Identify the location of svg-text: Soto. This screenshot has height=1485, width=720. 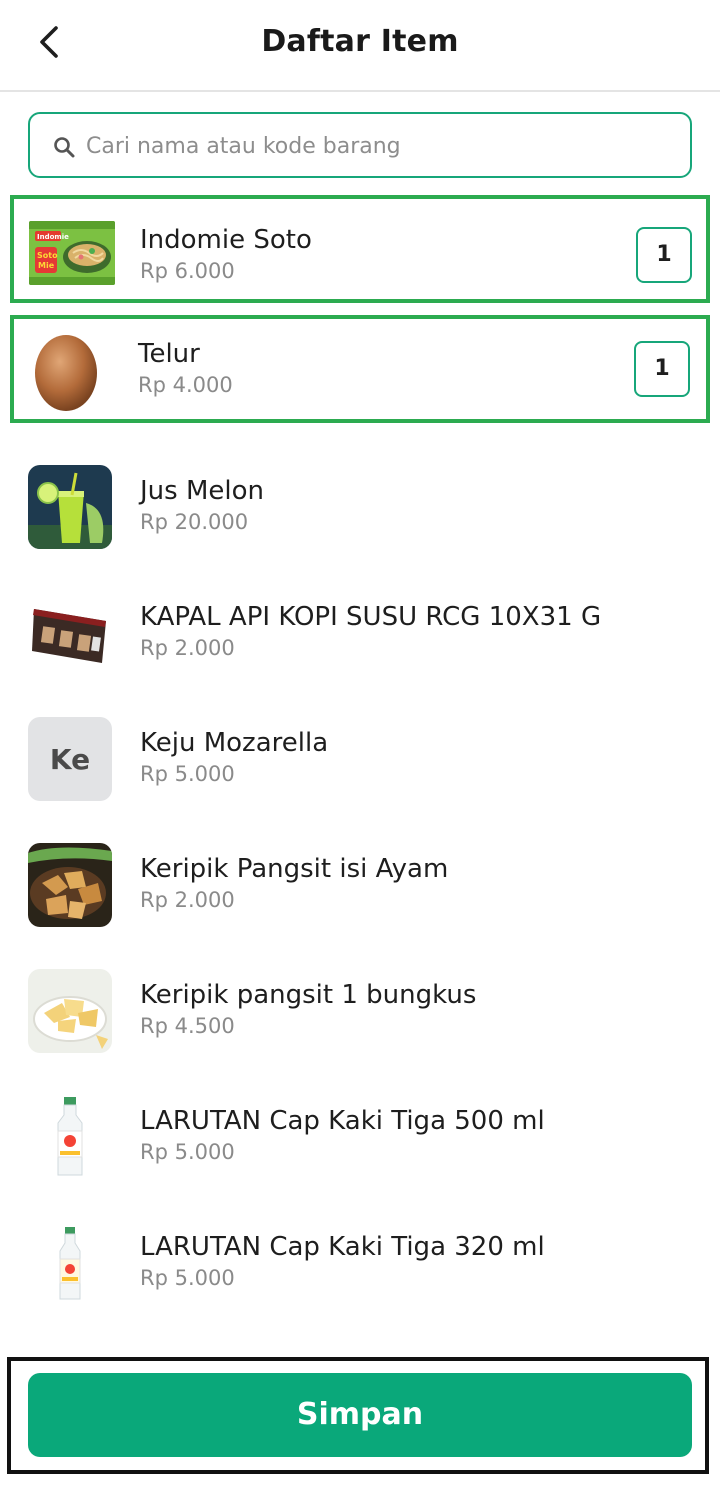
(47, 255).